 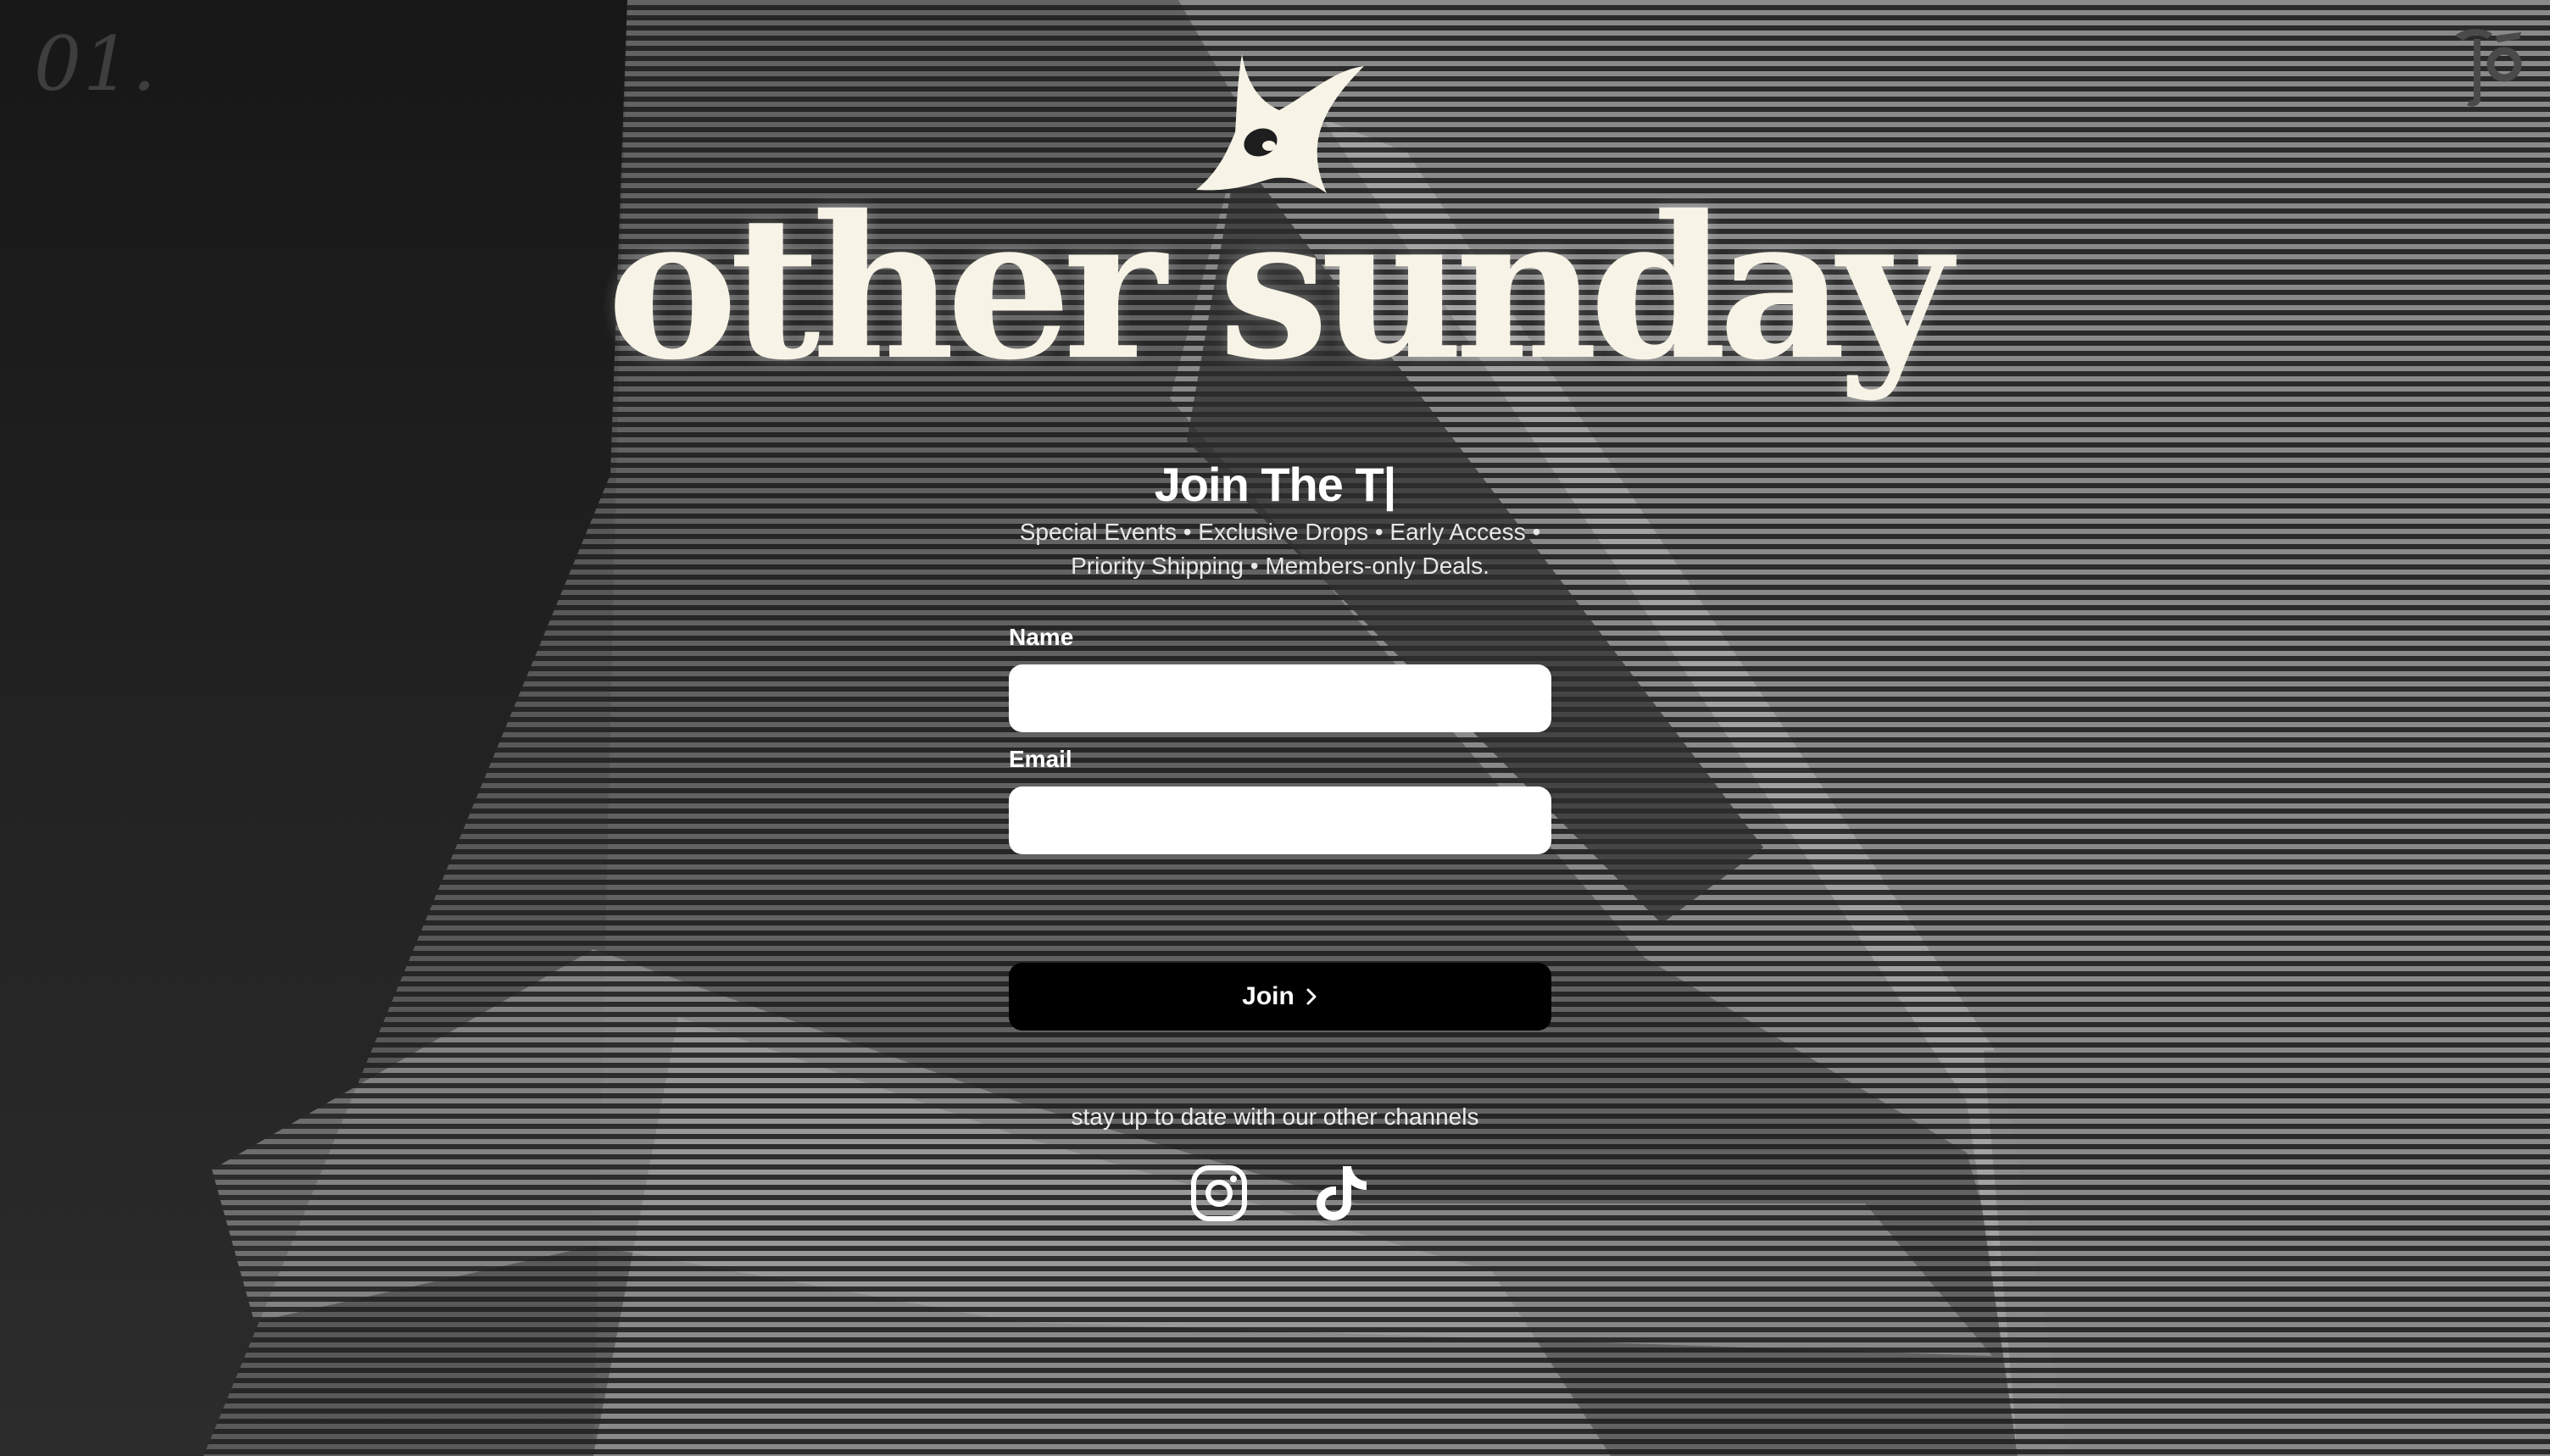 What do you see at coordinates (1280, 698) in the screenshot?
I see `name-field` at bounding box center [1280, 698].